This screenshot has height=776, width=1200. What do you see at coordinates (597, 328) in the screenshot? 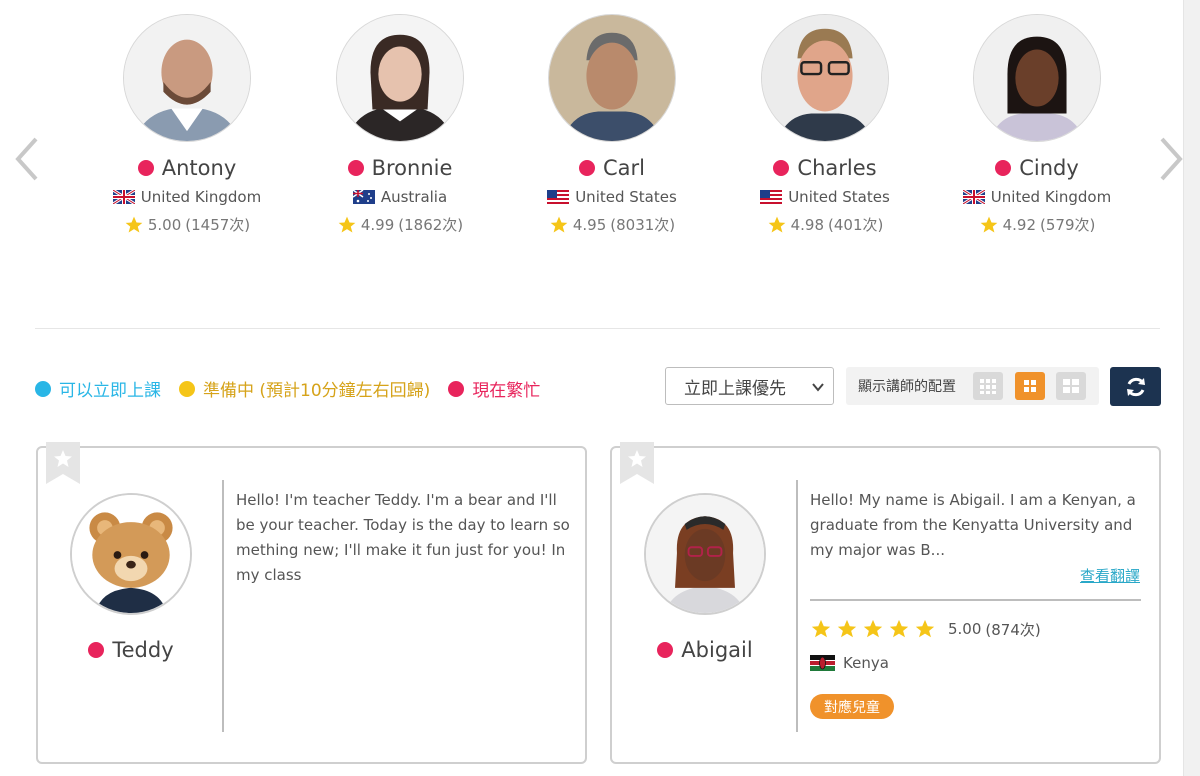
I see `section-divider` at bounding box center [597, 328].